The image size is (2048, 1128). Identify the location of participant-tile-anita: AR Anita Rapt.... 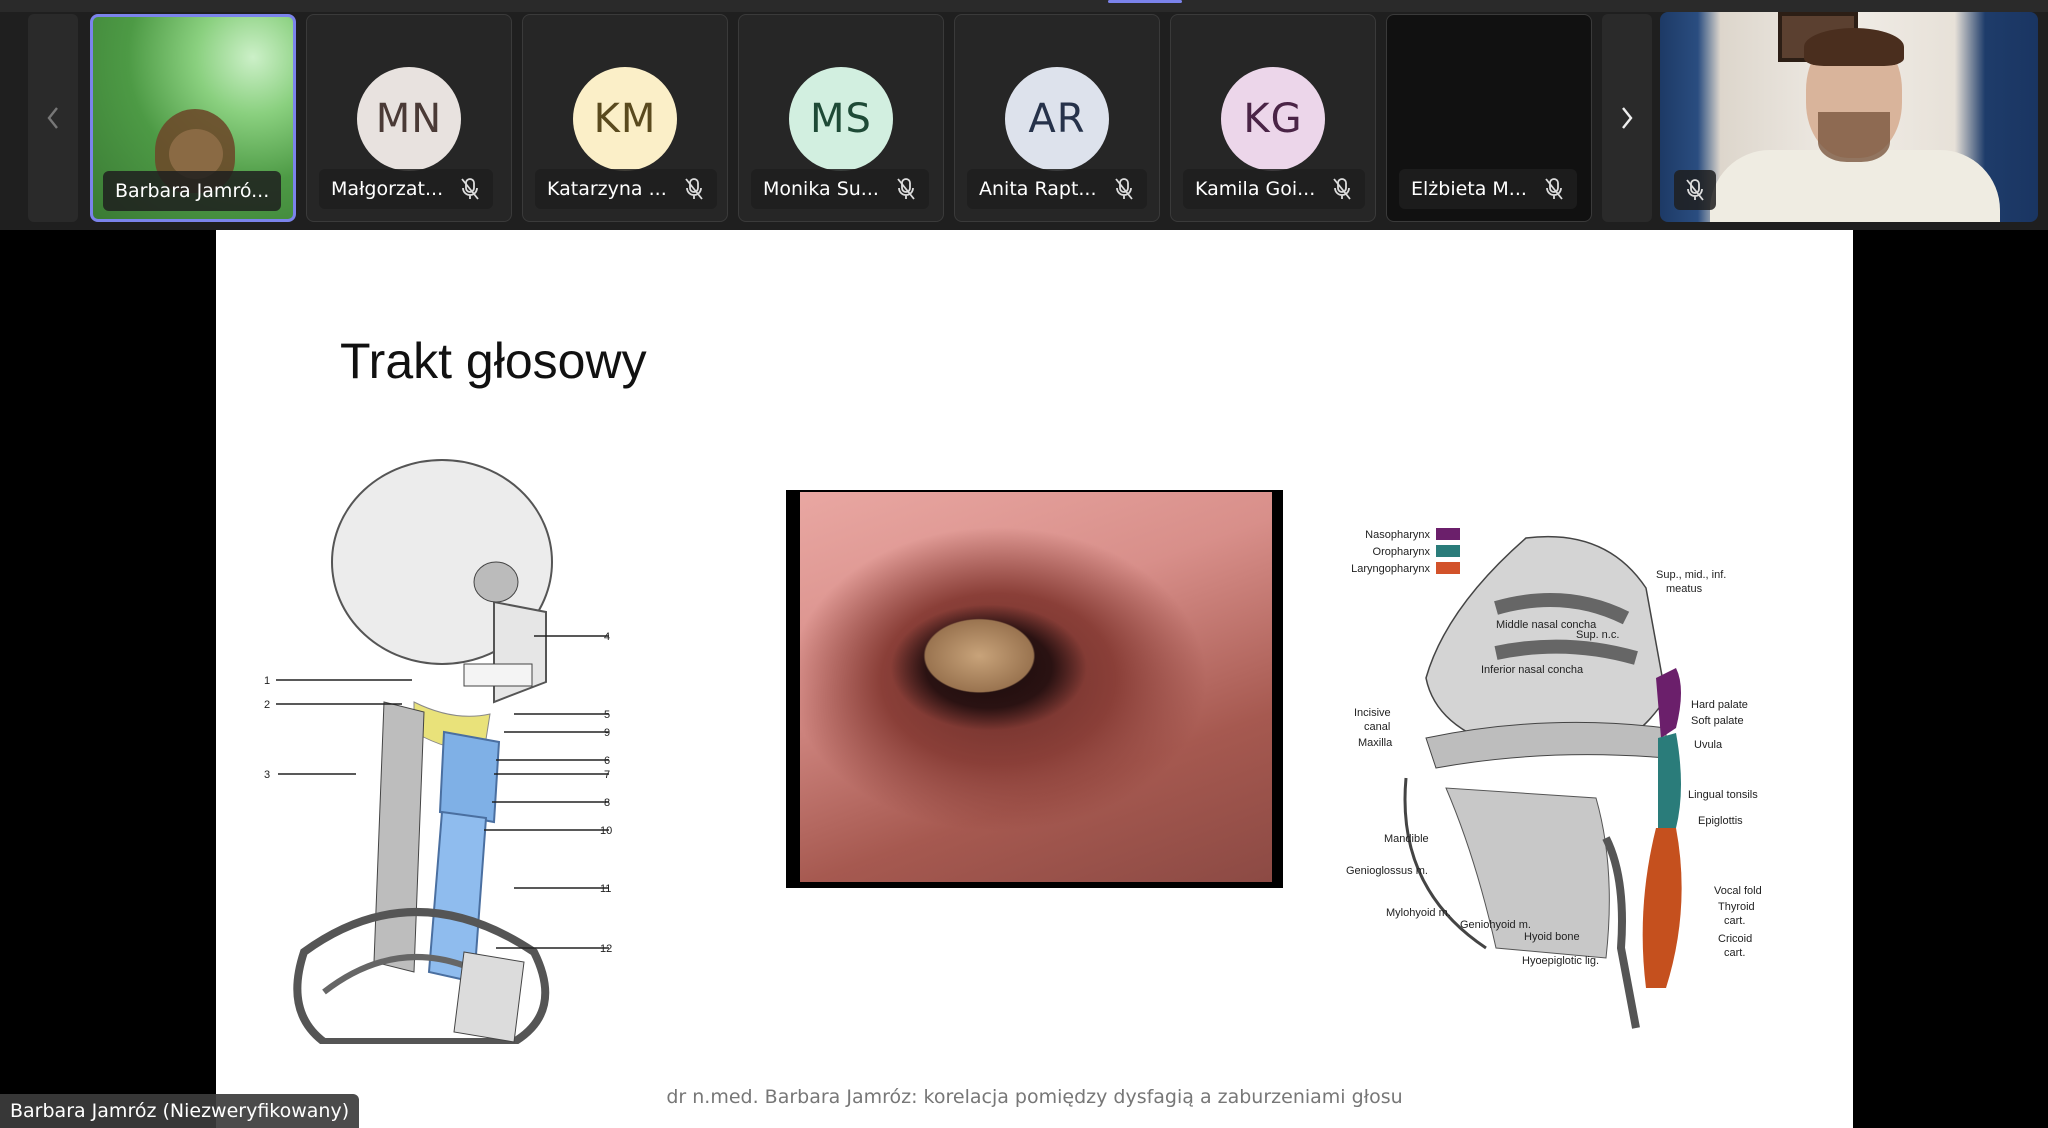
(1057, 118).